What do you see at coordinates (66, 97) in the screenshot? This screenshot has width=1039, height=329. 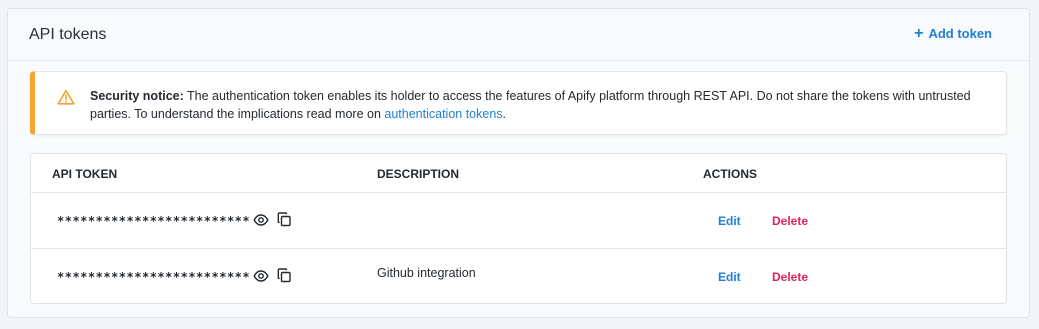 I see `warning-icon` at bounding box center [66, 97].